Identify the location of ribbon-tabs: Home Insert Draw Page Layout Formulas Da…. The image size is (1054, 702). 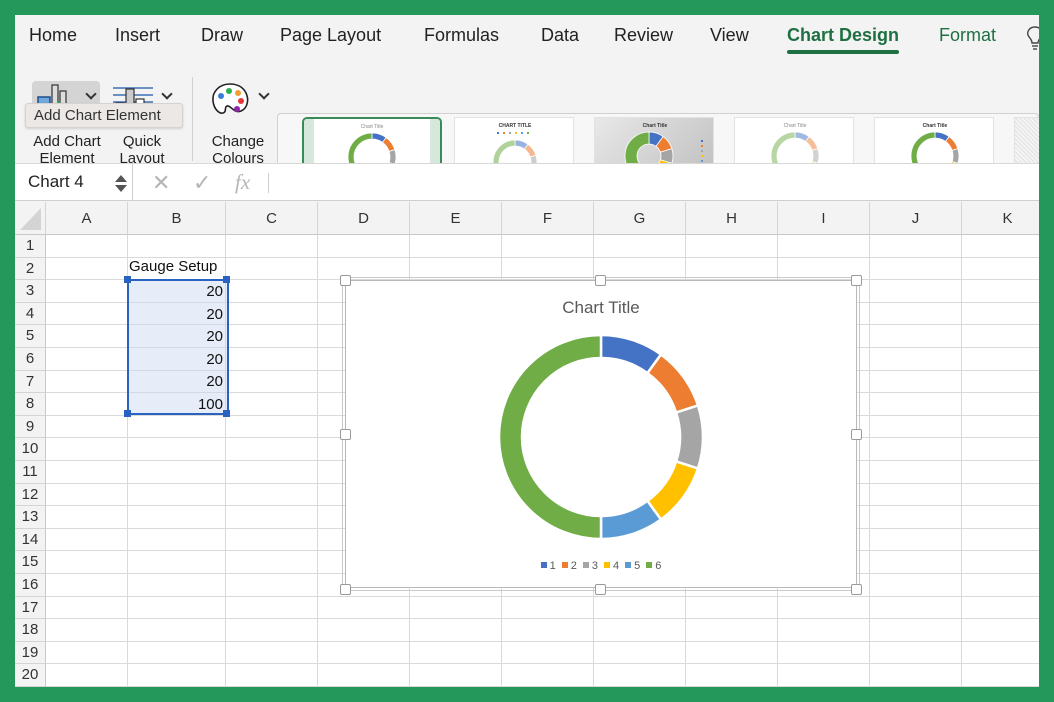
(527, 39).